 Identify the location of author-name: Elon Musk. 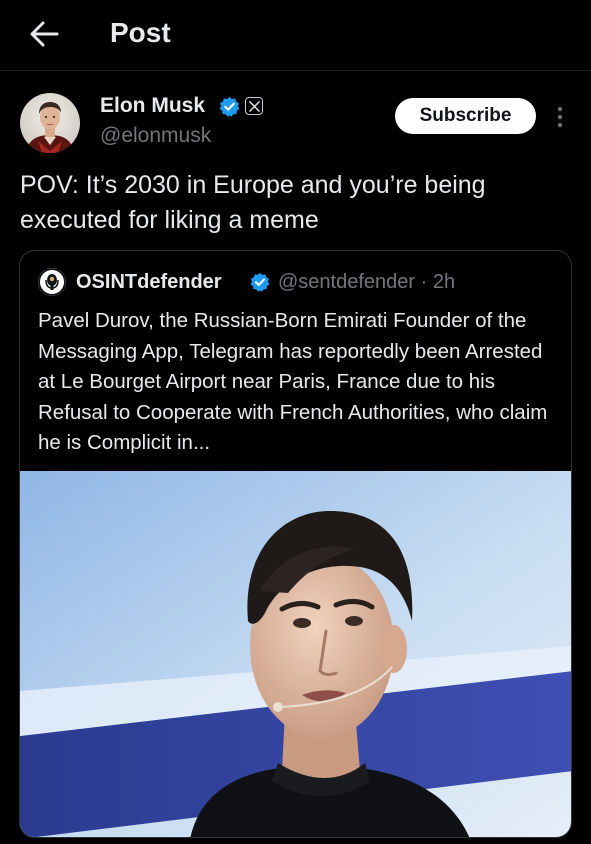
(152, 106).